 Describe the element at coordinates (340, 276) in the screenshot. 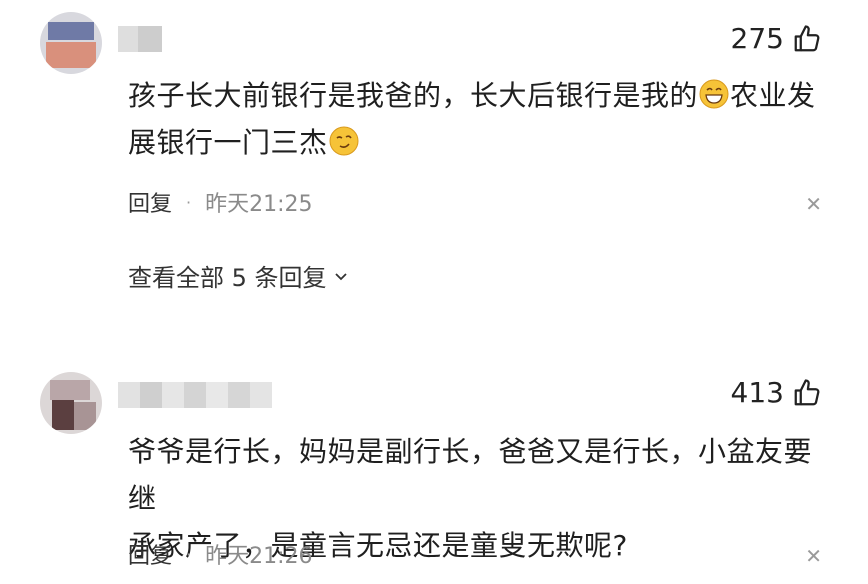

I see `chevron-down-icon` at that location.